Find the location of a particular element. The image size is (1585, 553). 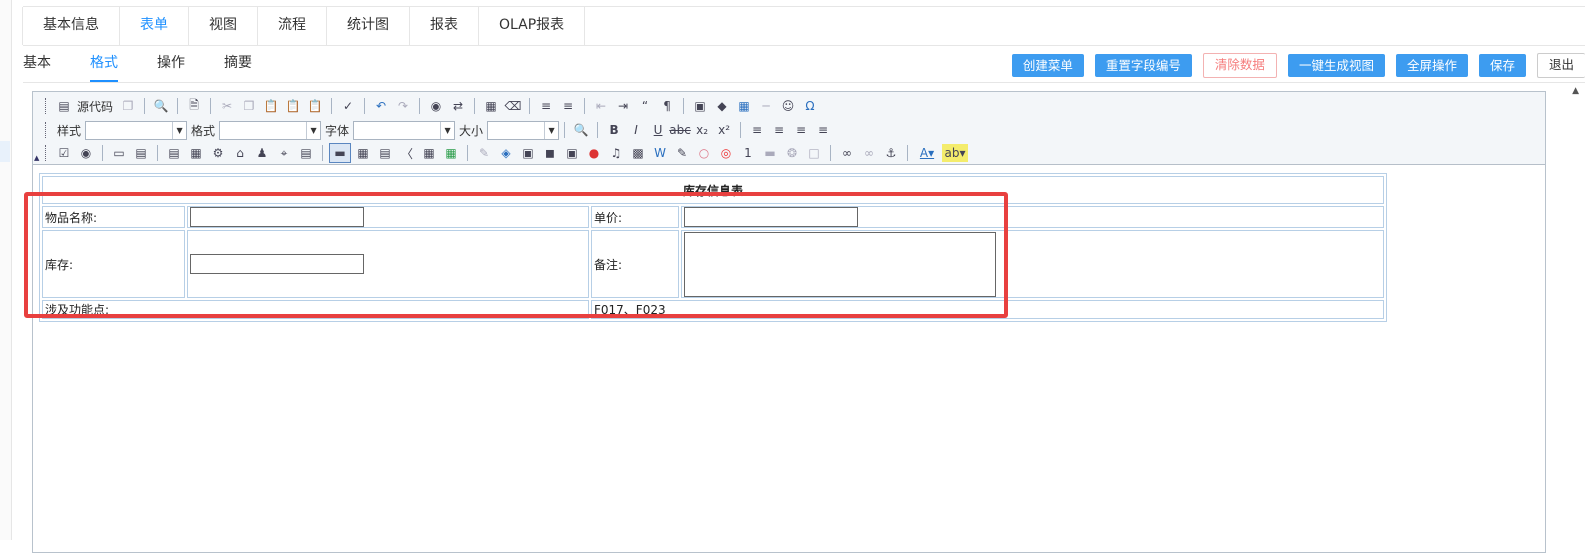

sub-tab-format: 格式 is located at coordinates (104, 66).